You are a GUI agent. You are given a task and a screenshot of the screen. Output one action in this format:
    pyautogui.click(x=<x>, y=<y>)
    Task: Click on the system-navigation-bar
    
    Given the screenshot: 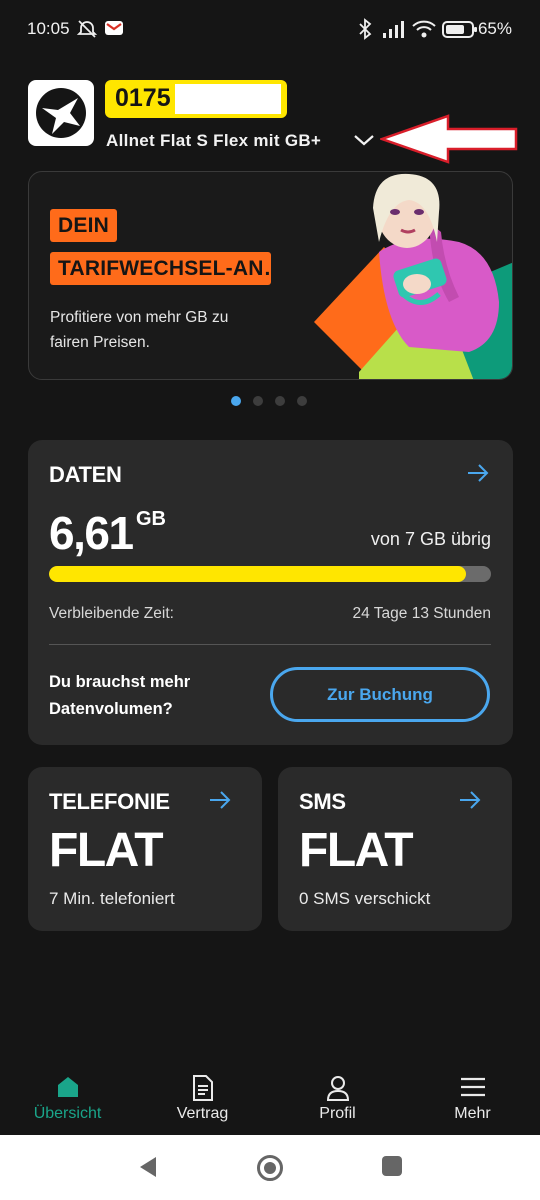 What is the action you would take?
    pyautogui.click(x=270, y=1167)
    